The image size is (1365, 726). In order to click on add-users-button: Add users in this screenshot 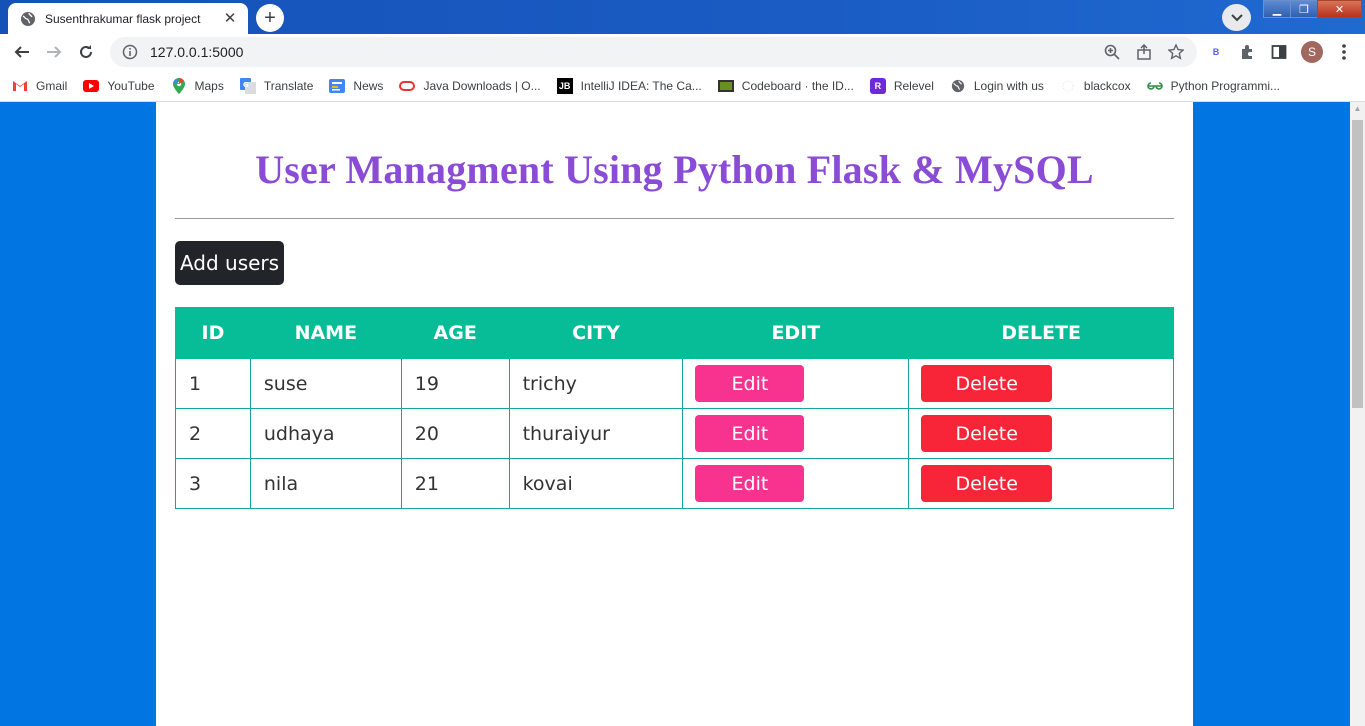, I will do `click(229, 263)`.